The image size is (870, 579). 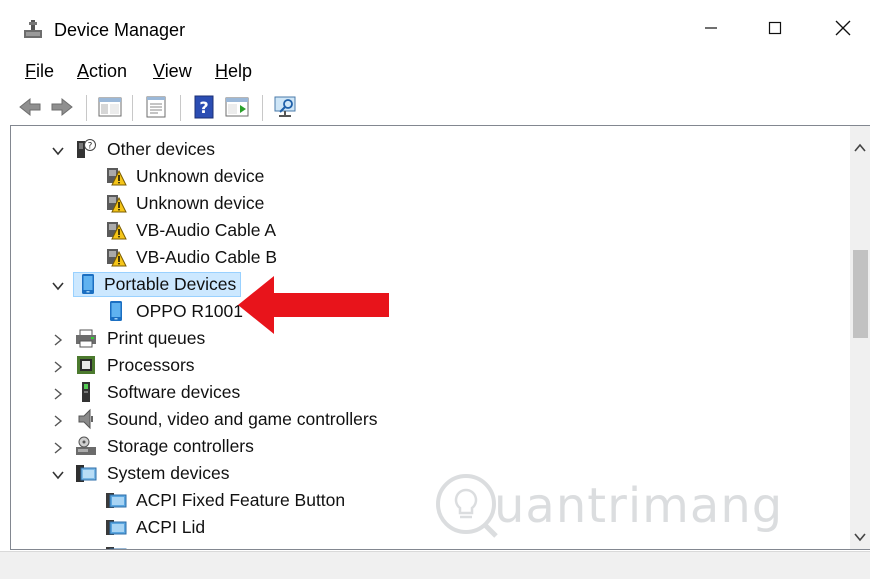 What do you see at coordinates (102, 71) in the screenshot?
I see `menu-action: Action` at bounding box center [102, 71].